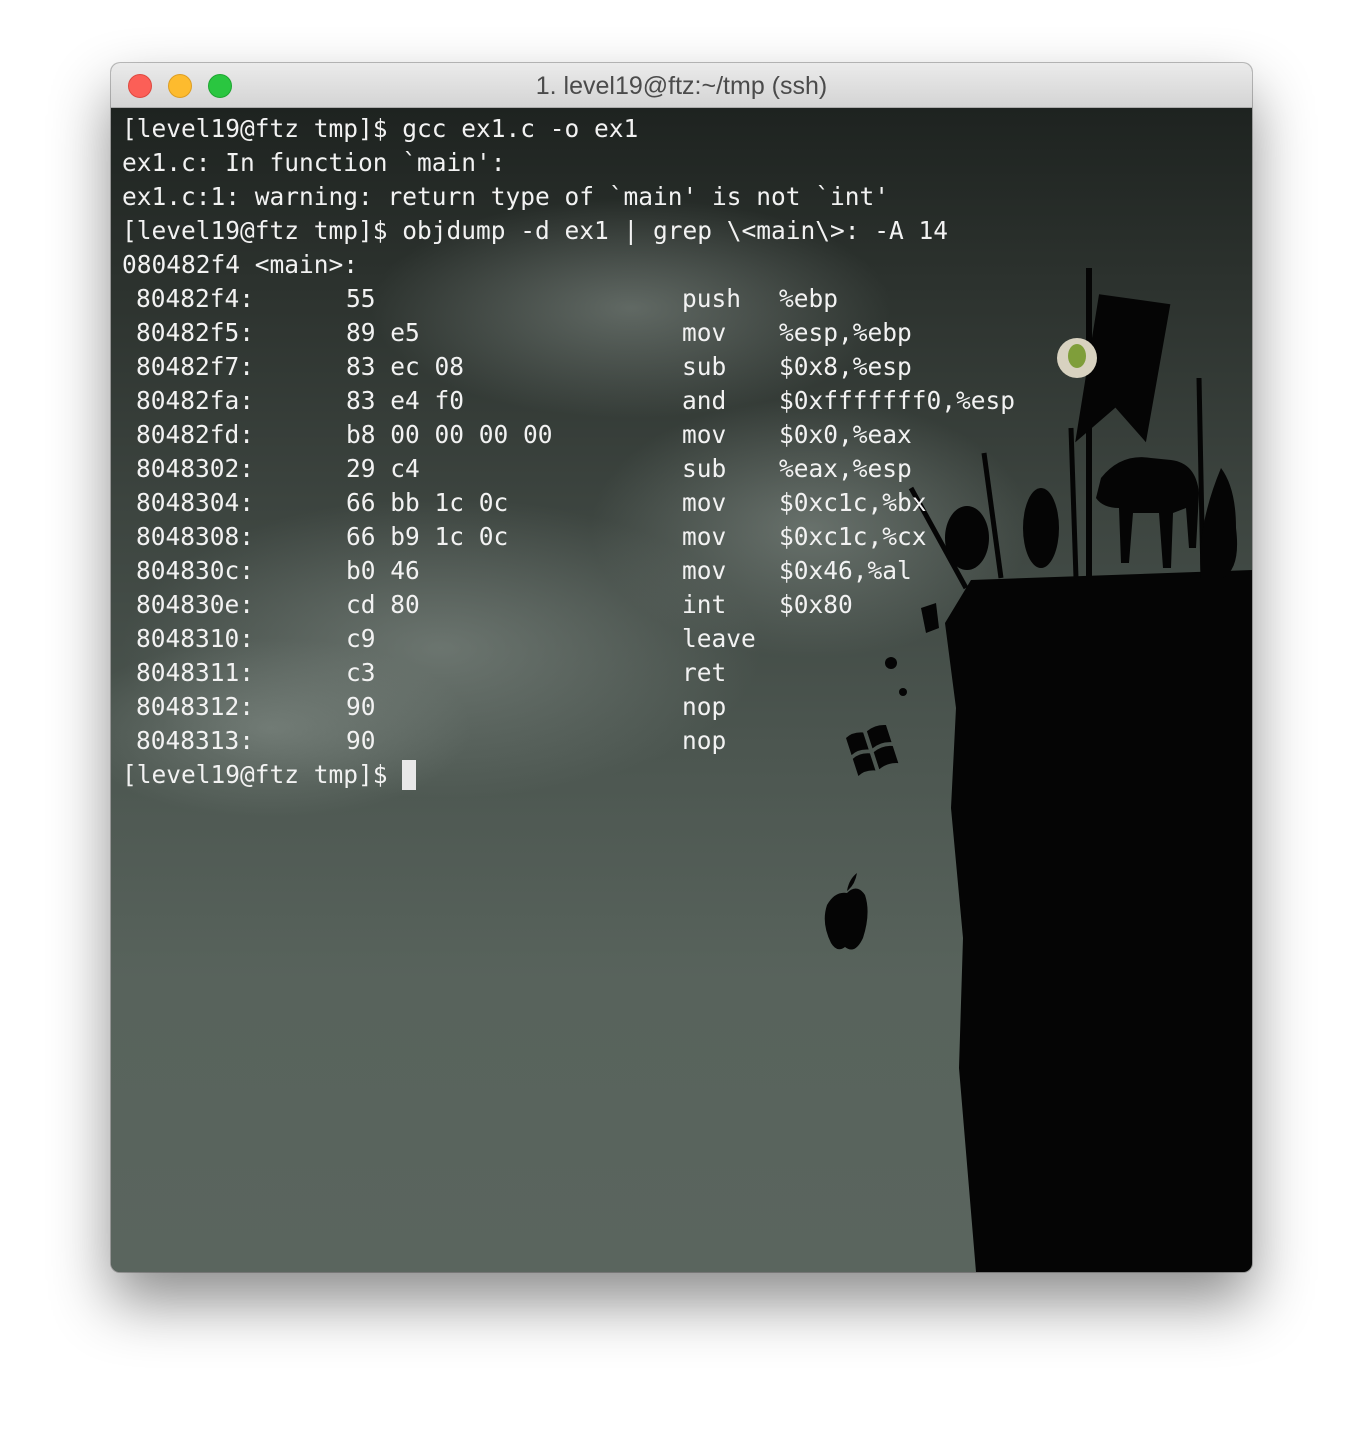 Image resolution: width=1364 pixels, height=1432 pixels. What do you see at coordinates (535, 639) in the screenshot?
I see `disassembly-row: 8048310: c9 leave` at bounding box center [535, 639].